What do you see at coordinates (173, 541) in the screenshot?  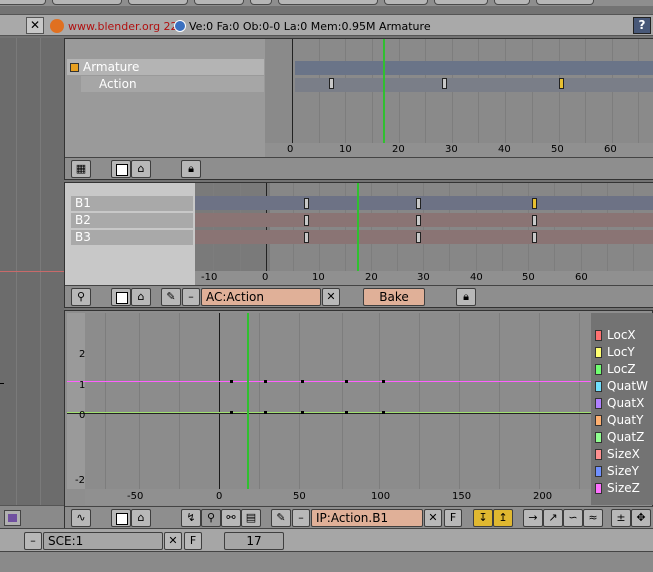 I see `unlink-scene-button: ✕` at bounding box center [173, 541].